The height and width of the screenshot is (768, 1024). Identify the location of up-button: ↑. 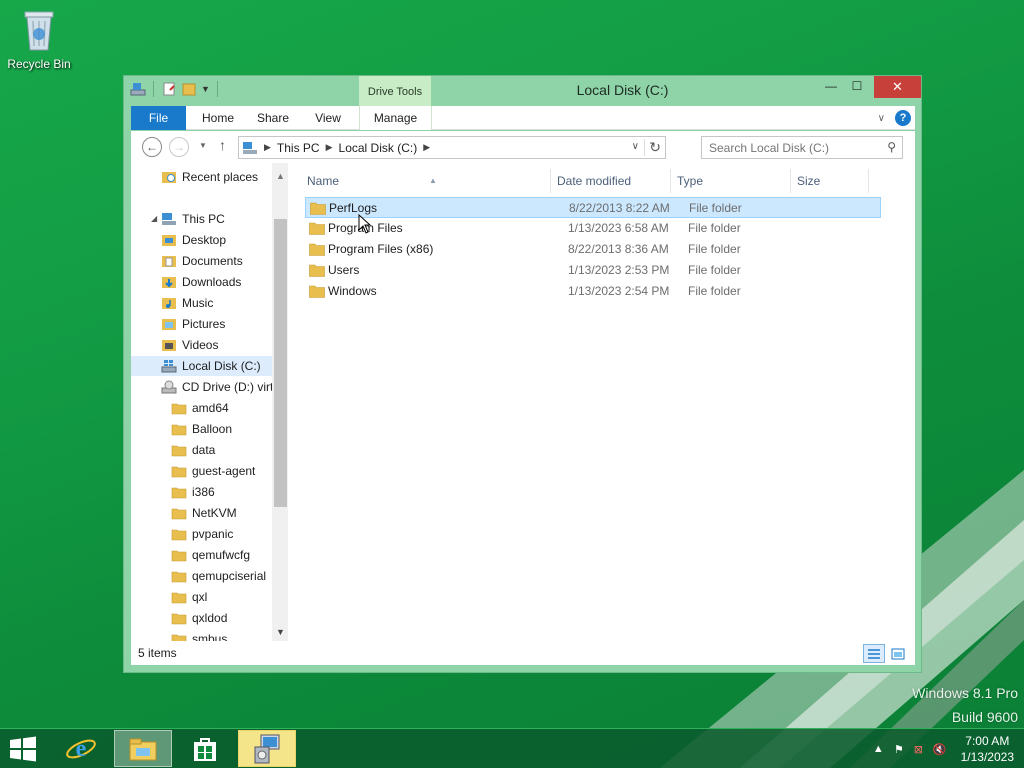
(222, 145).